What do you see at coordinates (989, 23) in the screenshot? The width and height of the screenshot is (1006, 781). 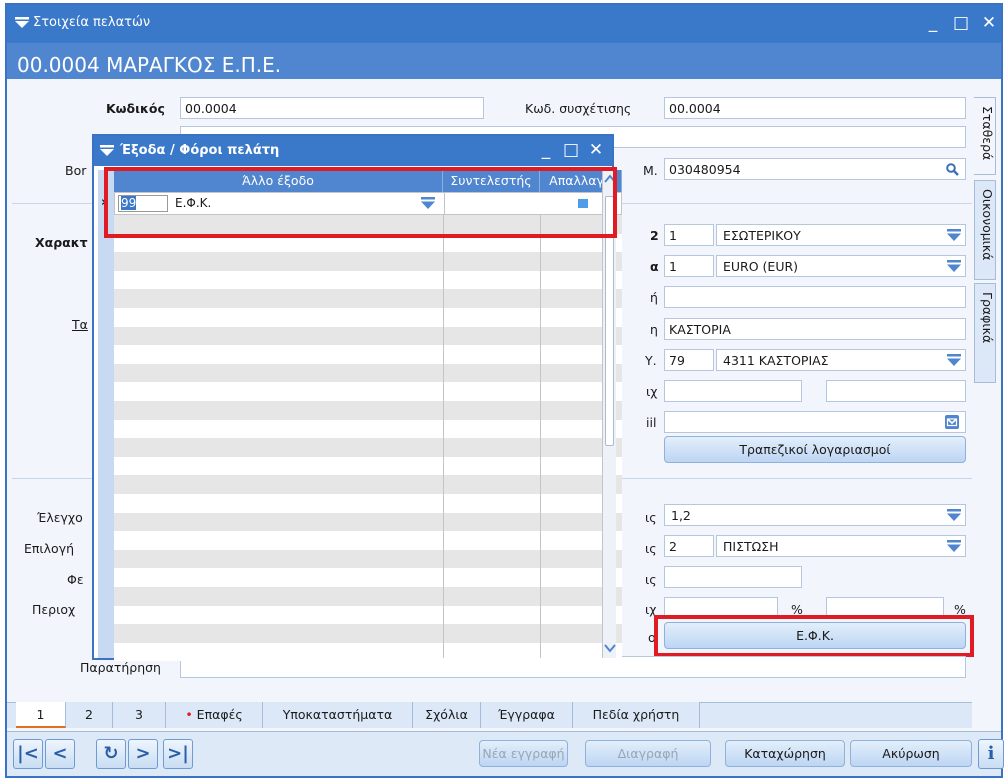 I see `close-button: ✕` at bounding box center [989, 23].